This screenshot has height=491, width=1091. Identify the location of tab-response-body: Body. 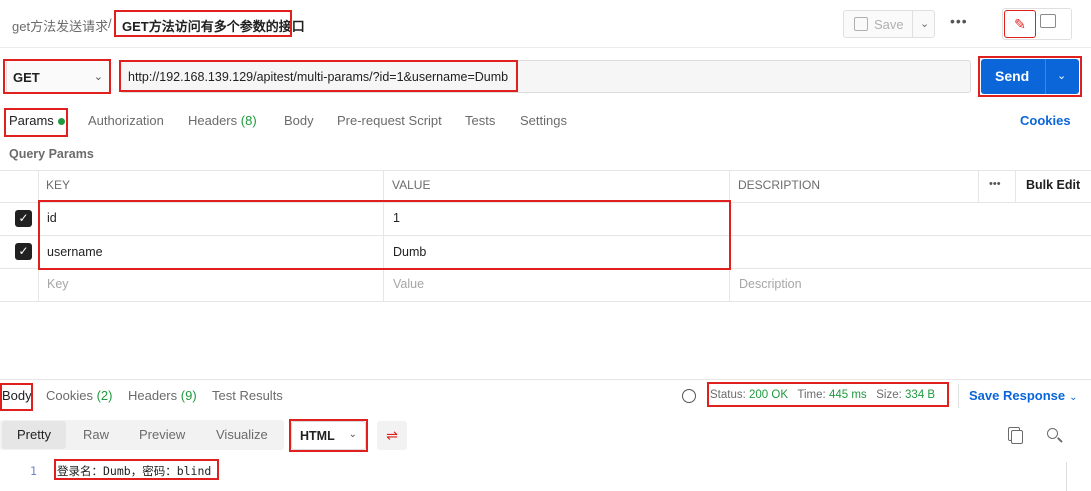
(17, 395).